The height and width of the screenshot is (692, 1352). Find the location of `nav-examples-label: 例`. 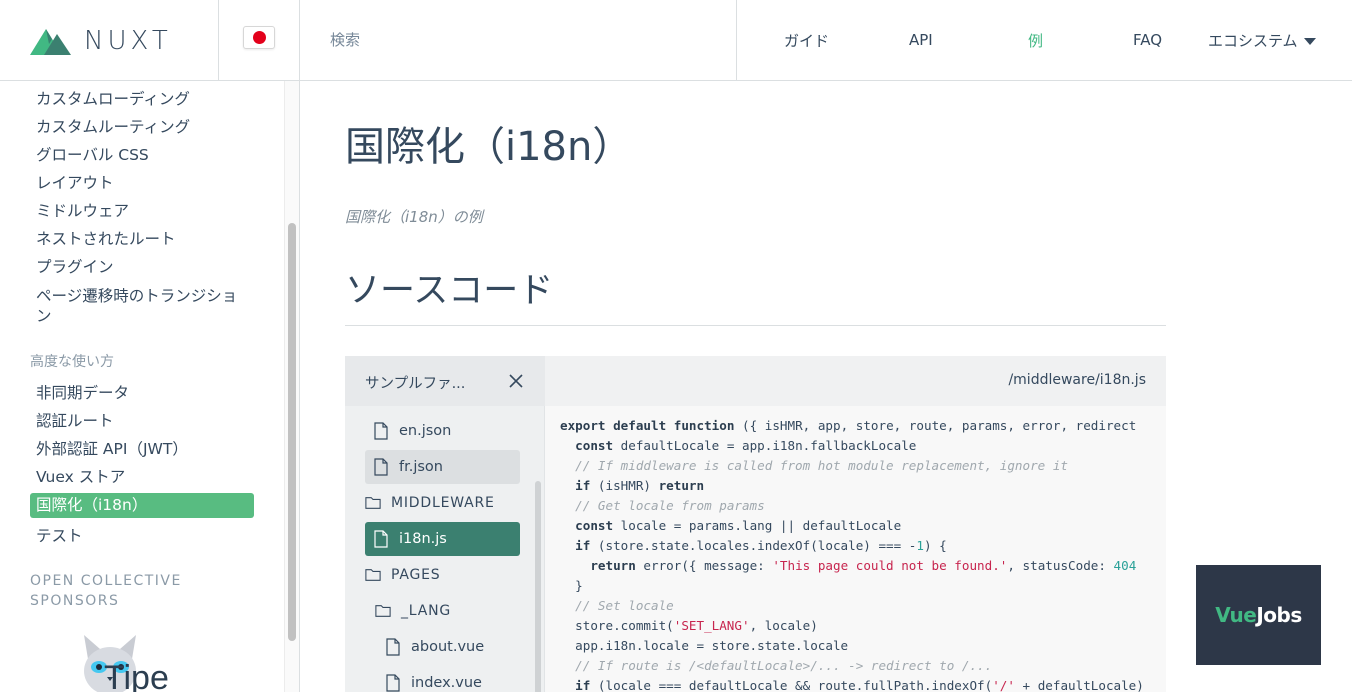

nav-examples-label: 例 is located at coordinates (1036, 40).